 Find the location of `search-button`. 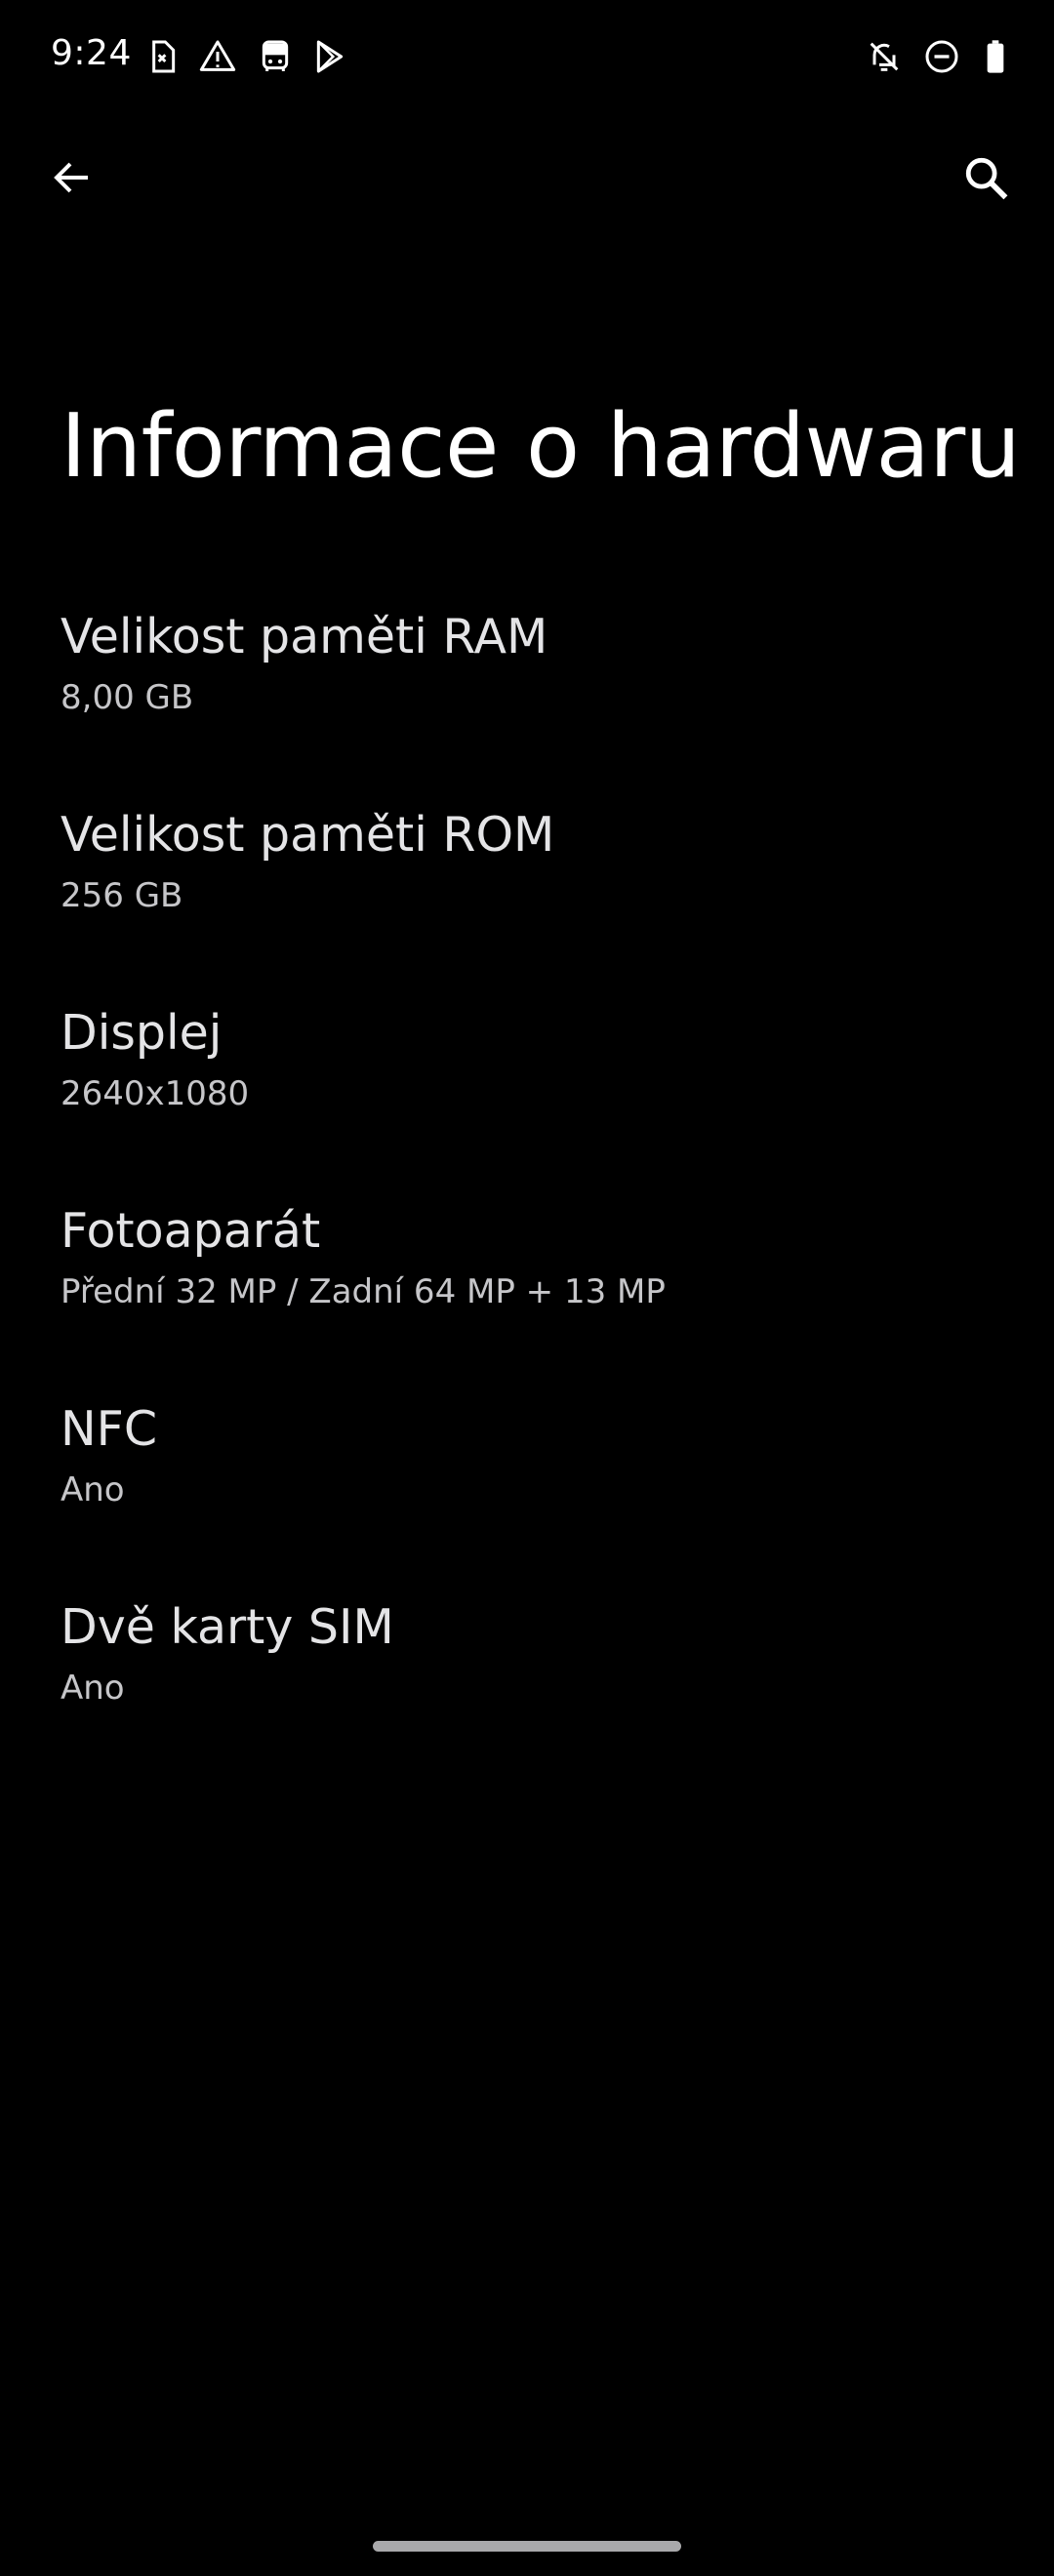

search-button is located at coordinates (985, 177).